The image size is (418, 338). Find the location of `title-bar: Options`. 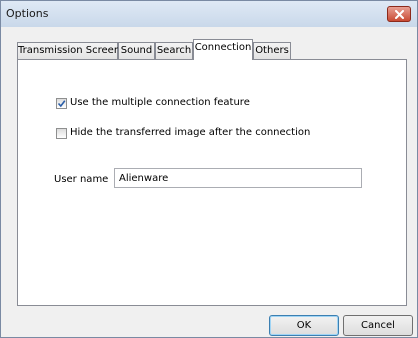

title-bar: Options is located at coordinates (209, 14).